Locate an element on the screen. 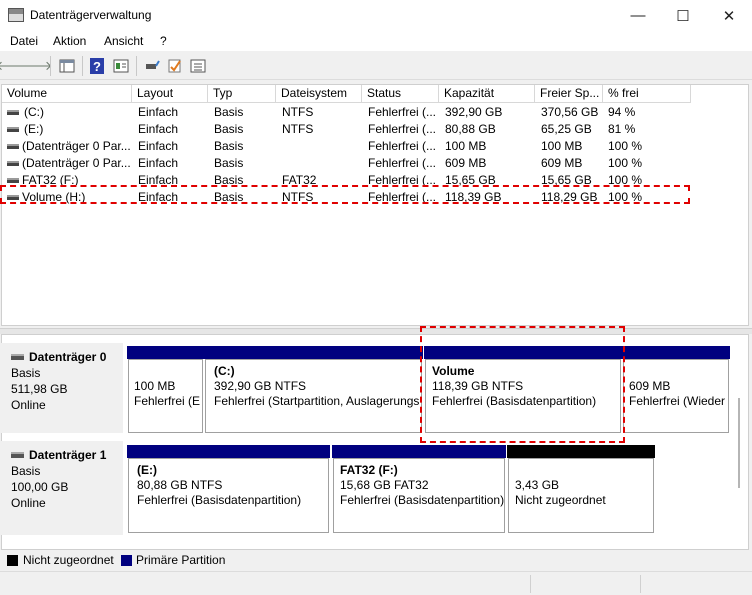  column-header-layout: Layout is located at coordinates (170, 94).